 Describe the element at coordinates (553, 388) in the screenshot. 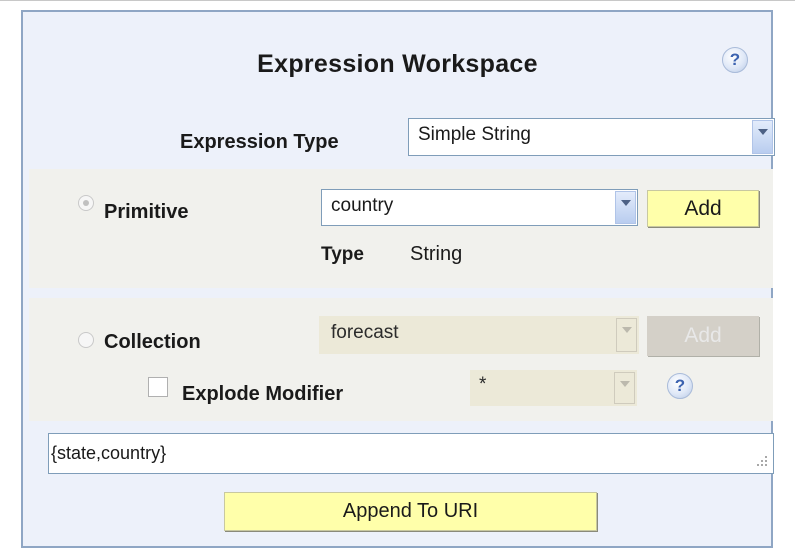

I see `explode-modifier-select: *` at that location.